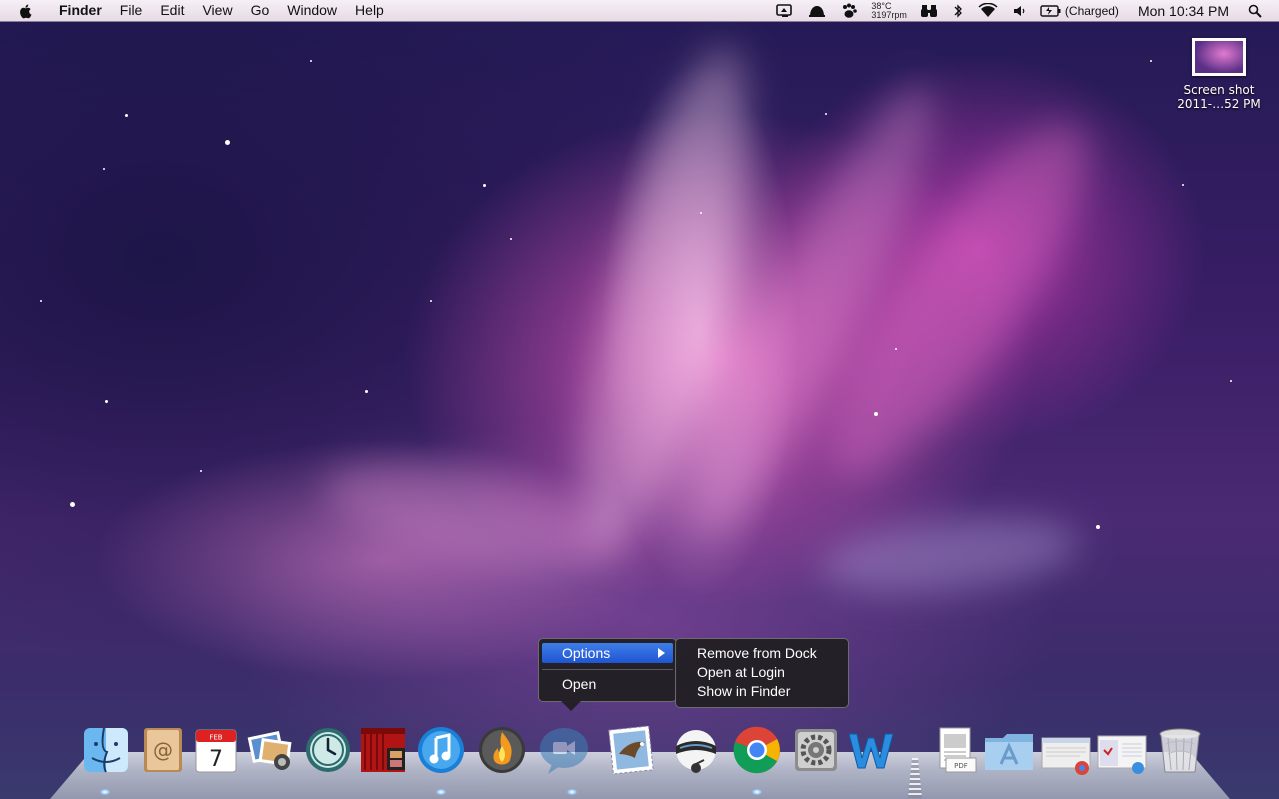 This screenshot has width=1279, height=799. I want to click on menu-item-open-at-login: Open at Login, so click(741, 672).